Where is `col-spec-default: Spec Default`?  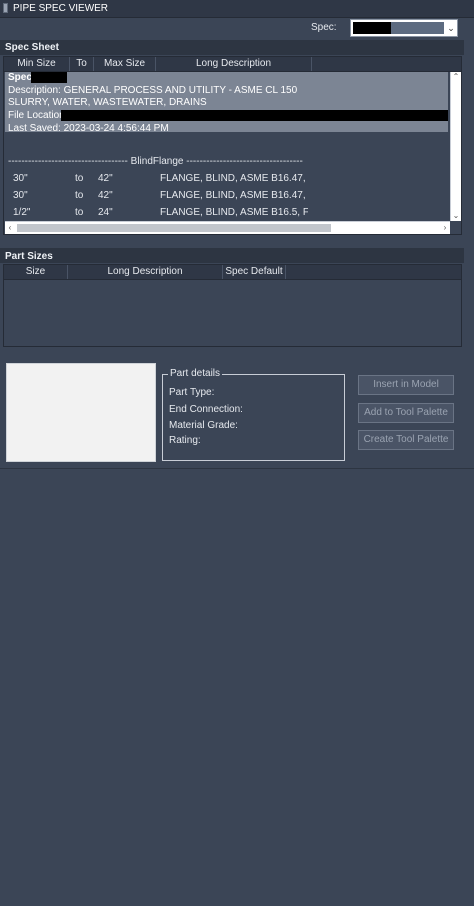
col-spec-default: Spec Default is located at coordinates (254, 272).